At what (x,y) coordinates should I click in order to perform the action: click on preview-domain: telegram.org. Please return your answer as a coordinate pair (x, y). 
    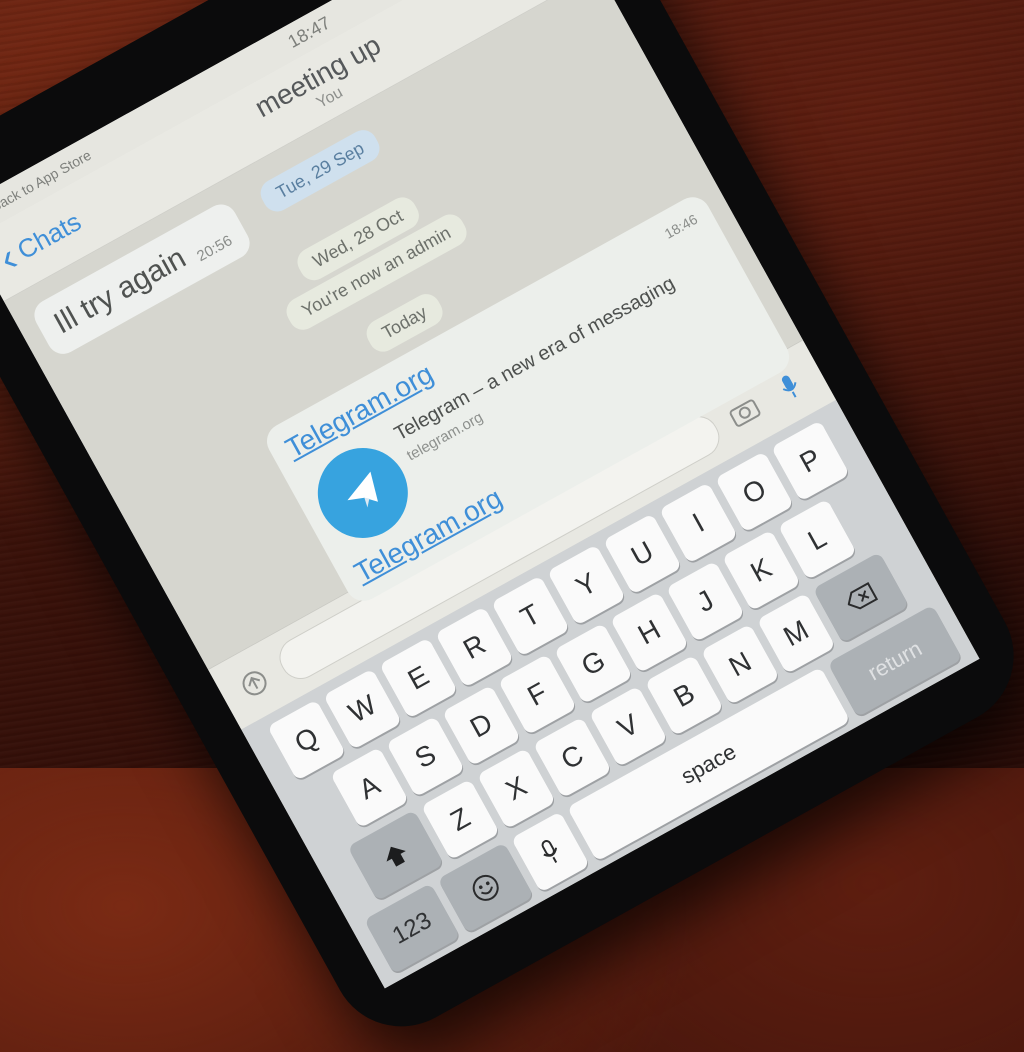
    Looking at the image, I should click on (444, 436).